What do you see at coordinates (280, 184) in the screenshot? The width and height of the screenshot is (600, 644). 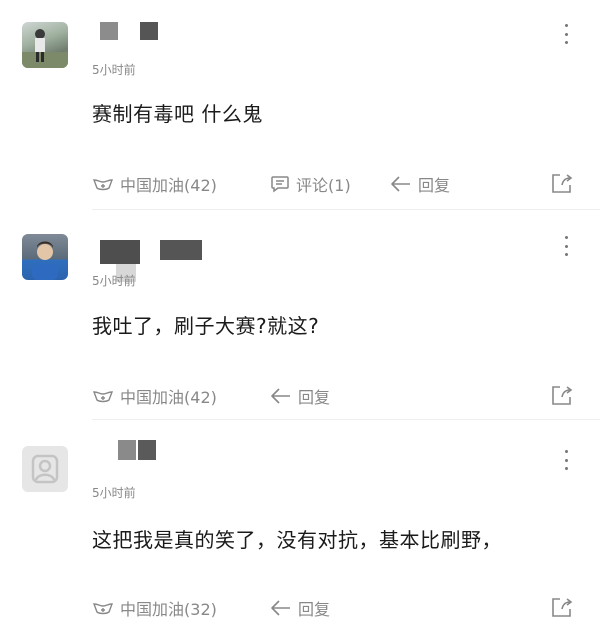 I see `comment-bubble-icon` at bounding box center [280, 184].